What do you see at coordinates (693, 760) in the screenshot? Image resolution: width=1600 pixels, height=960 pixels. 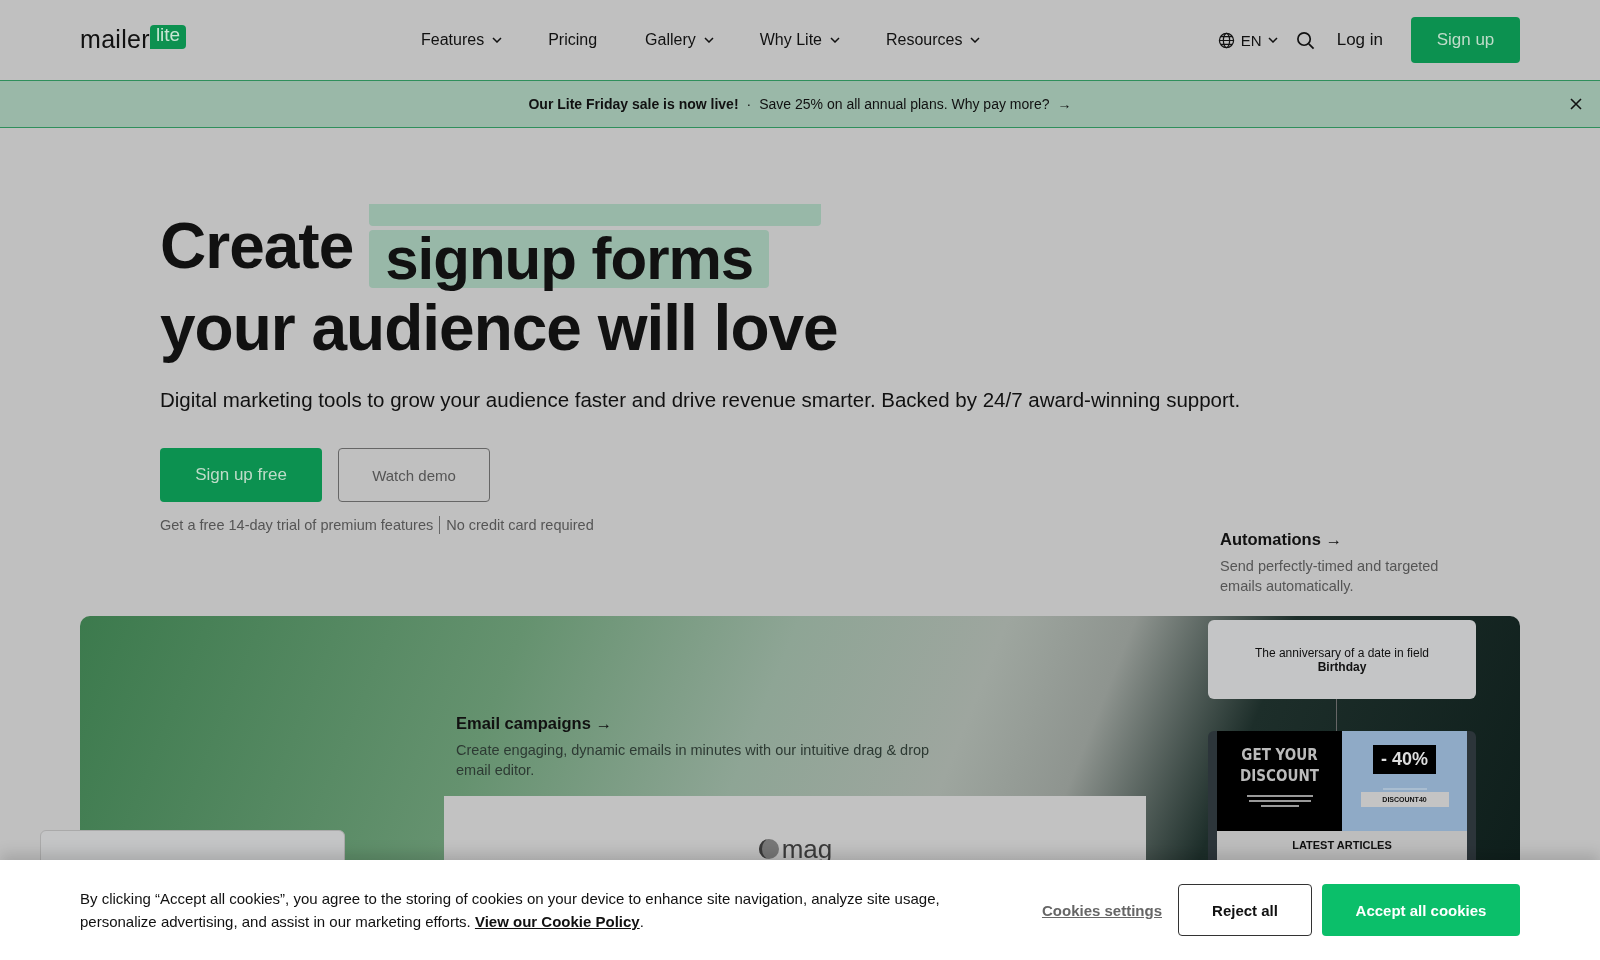 I see `feature-description: Create engaging, dynamic emails in minutes with our intuitive drag & drop email editor.` at bounding box center [693, 760].